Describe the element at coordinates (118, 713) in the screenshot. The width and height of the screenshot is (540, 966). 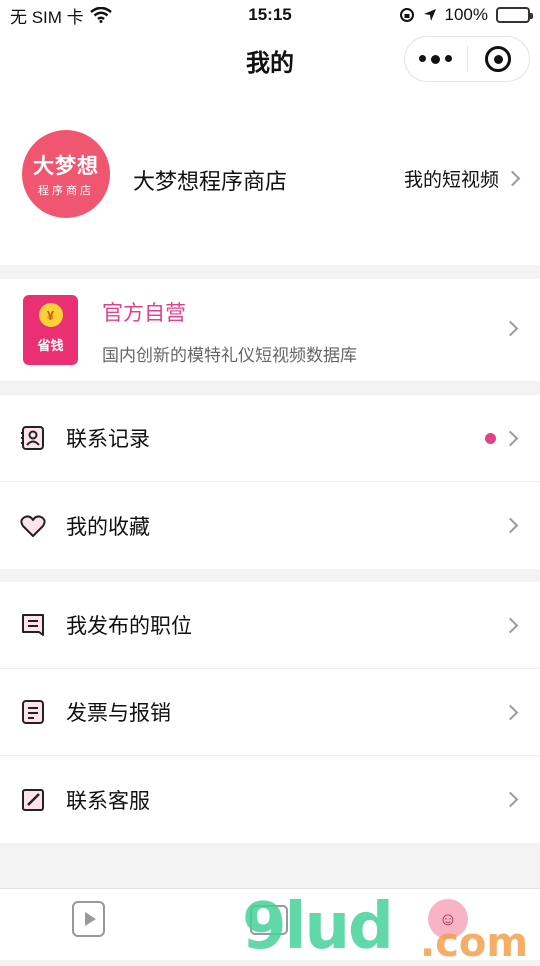
I see `menu-label: 发票与报销` at that location.